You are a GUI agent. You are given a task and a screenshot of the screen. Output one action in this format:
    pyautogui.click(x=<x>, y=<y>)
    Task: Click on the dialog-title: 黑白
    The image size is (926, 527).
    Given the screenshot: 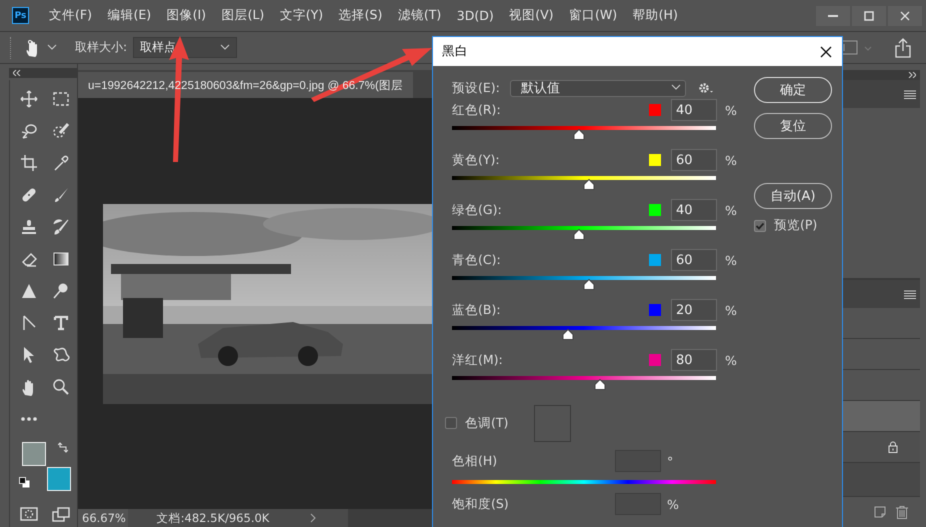 What is the action you would take?
    pyautogui.click(x=455, y=51)
    